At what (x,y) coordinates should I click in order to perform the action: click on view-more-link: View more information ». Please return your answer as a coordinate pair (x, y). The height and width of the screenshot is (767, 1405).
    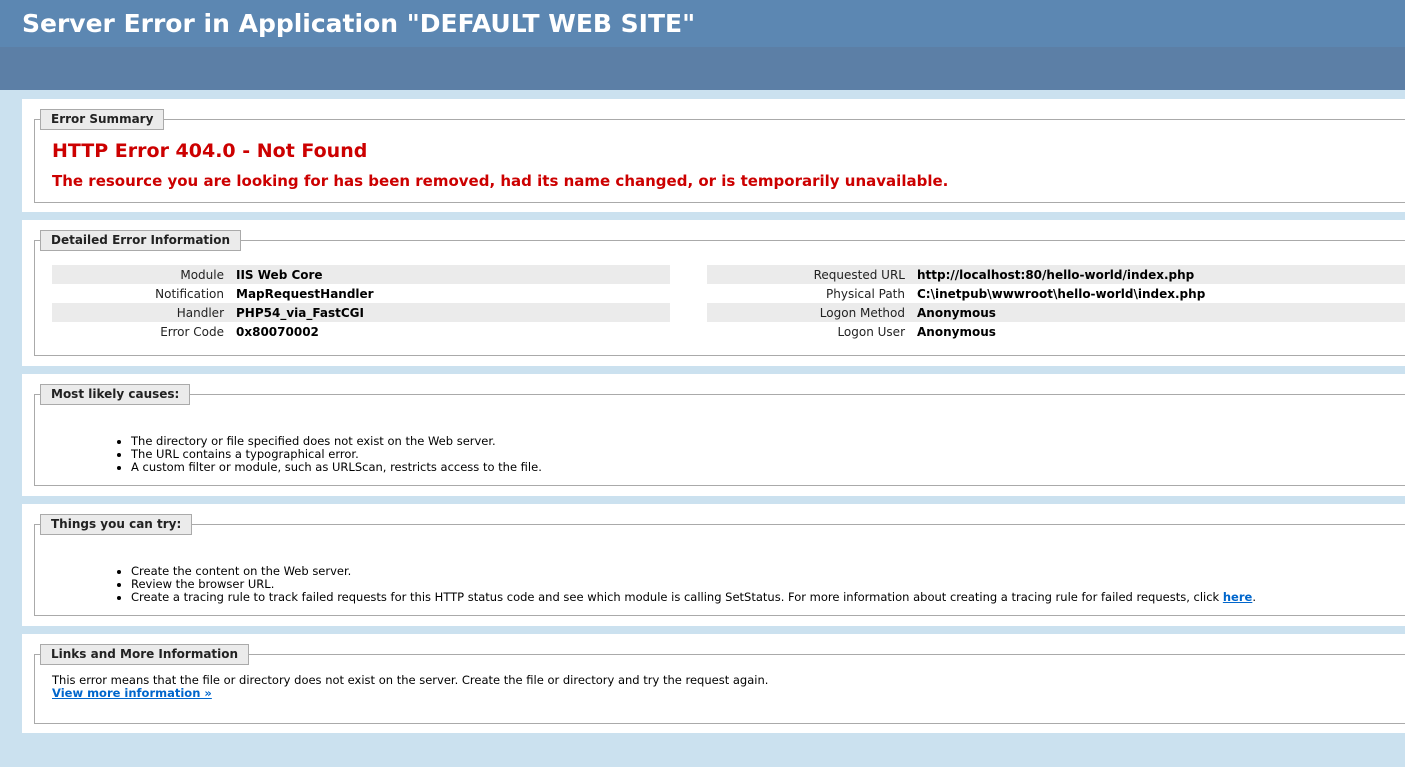
    Looking at the image, I should click on (132, 693).